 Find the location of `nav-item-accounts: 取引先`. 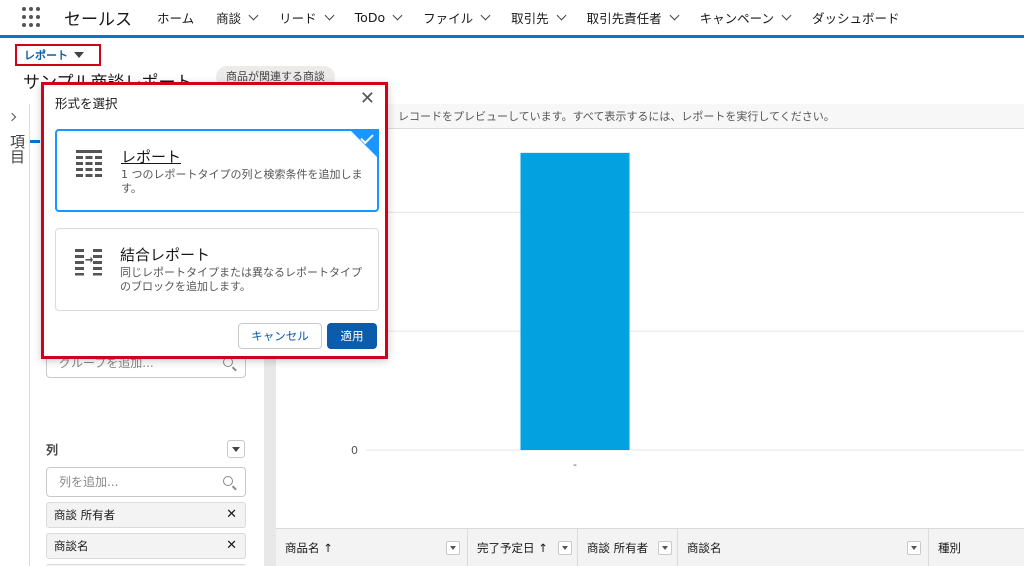

nav-item-accounts: 取引先 is located at coordinates (538, 17).